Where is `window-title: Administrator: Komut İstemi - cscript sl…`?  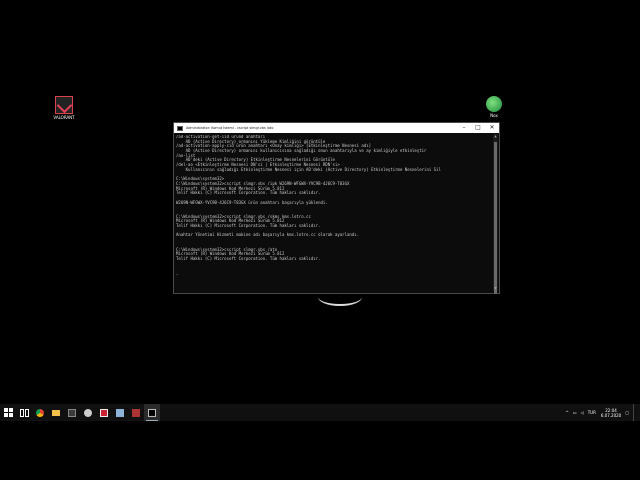
window-title: Administrator: Komut İstemi - cscript sl… is located at coordinates (230, 128).